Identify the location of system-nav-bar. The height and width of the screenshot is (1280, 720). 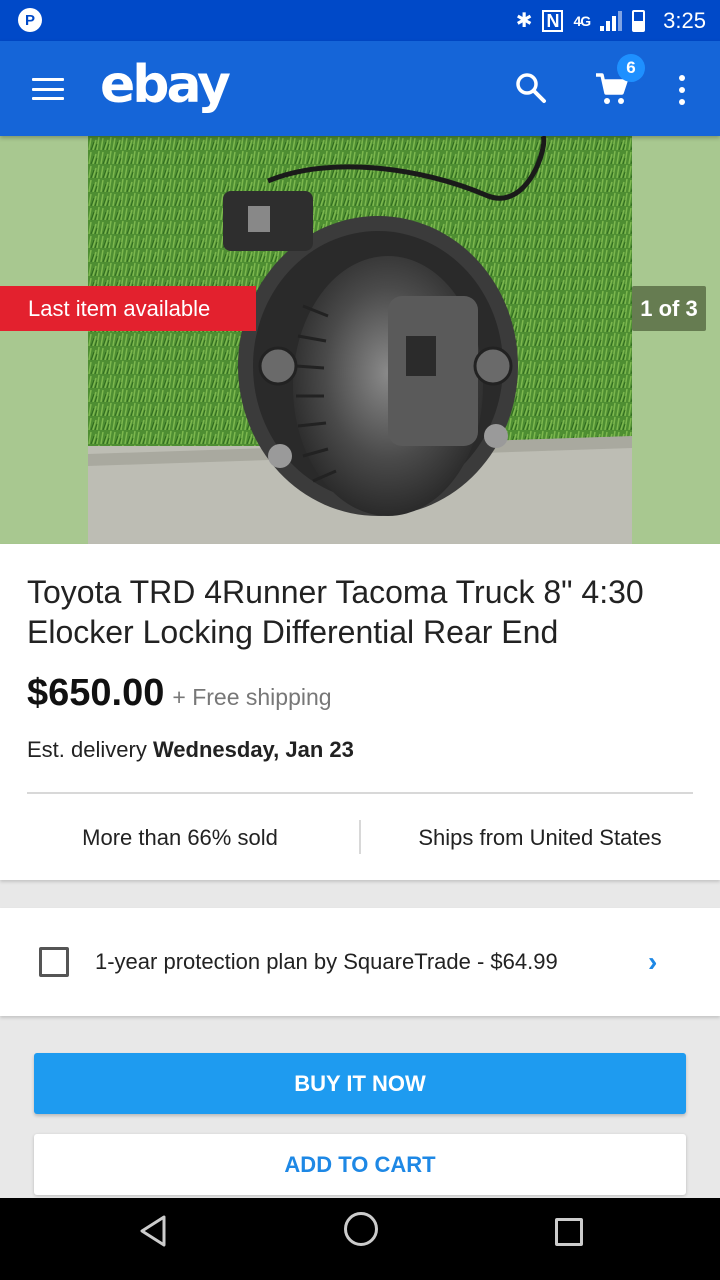
(360, 1239).